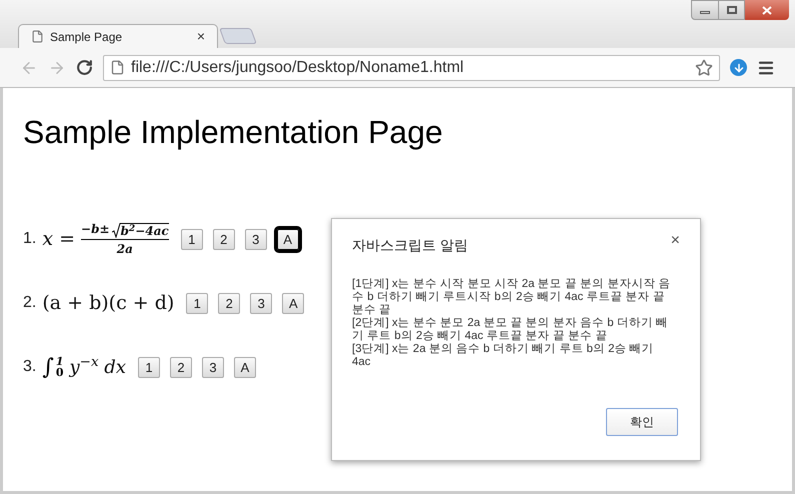 This screenshot has width=795, height=494. What do you see at coordinates (233, 132) in the screenshot?
I see `page-heading: Sample Implementation Page` at bounding box center [233, 132].